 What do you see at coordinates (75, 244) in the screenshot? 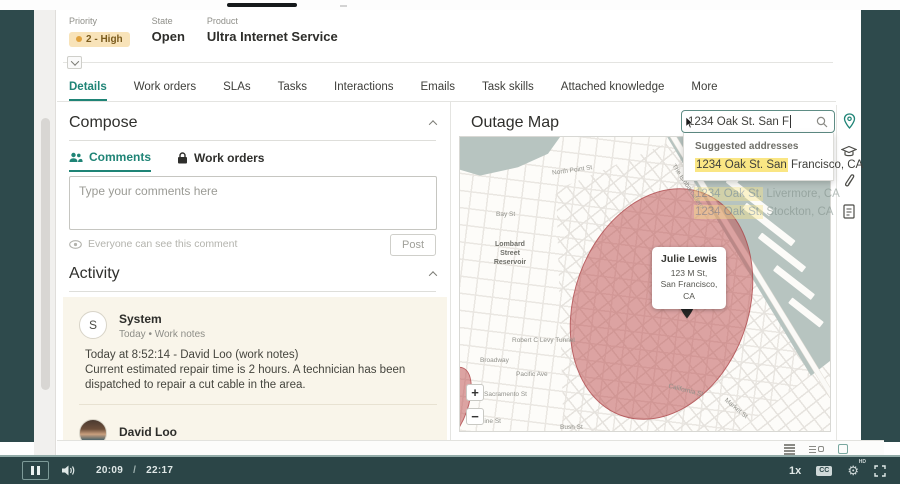
I see `eye-icon` at bounding box center [75, 244].